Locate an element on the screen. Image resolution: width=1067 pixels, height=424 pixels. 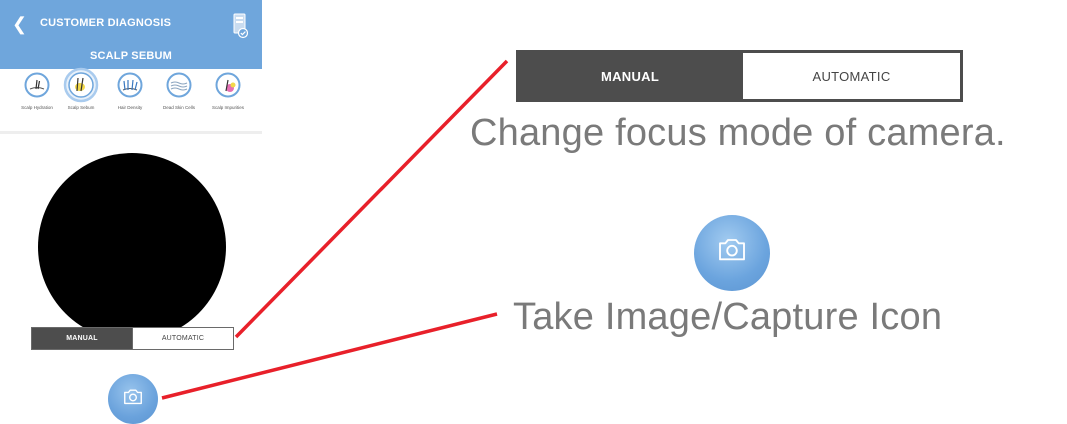
focus-mode-toggle-enlarged: MANUAL AUTOMATIC is located at coordinates (739, 76).